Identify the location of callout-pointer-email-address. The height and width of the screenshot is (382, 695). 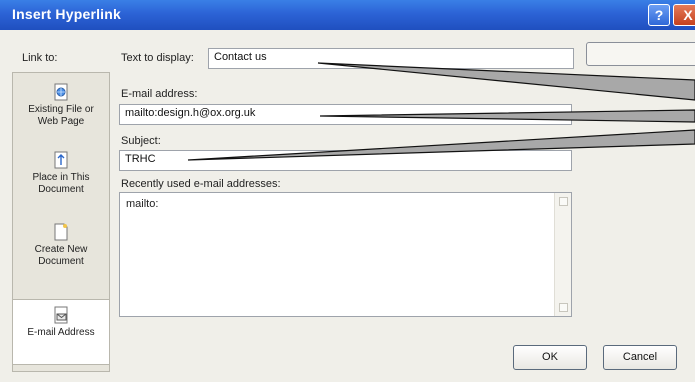
(507, 116).